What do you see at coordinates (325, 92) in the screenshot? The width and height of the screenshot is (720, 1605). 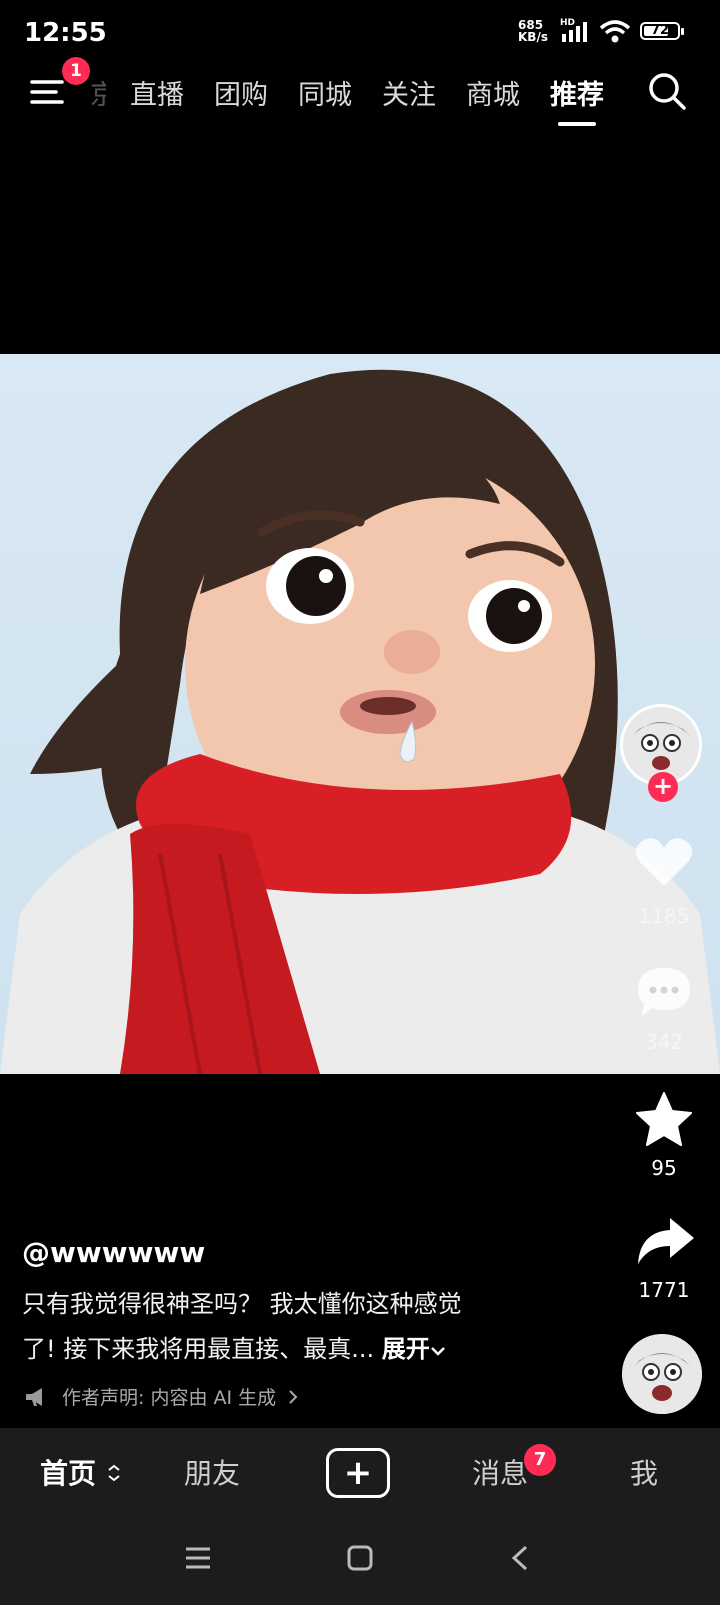 I see `tab-local: 同城` at bounding box center [325, 92].